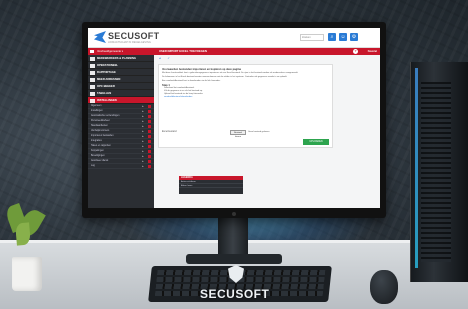  I want to click on sidebar-item-instellingen: INSTELLINGEN, so click(121, 100).